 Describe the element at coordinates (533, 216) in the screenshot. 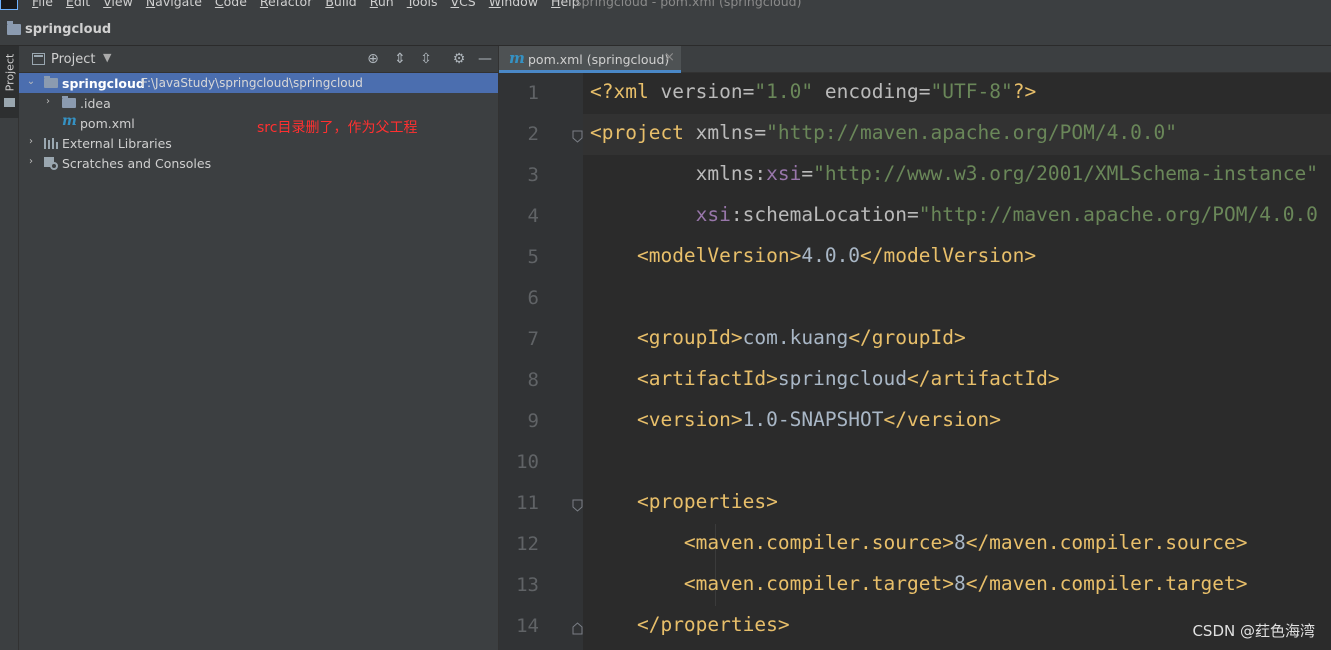

I see `line-number: 4` at that location.